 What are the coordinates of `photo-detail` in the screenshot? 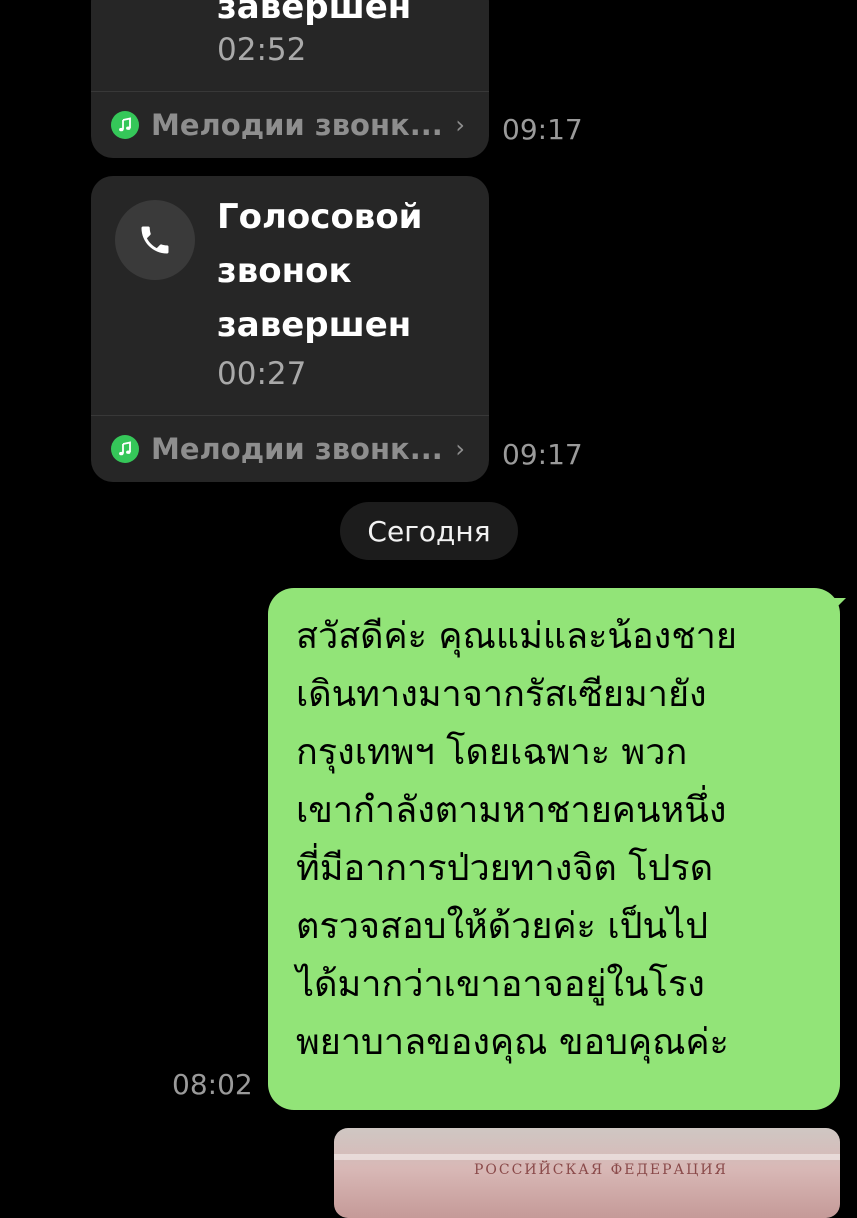 It's located at (587, 1157).